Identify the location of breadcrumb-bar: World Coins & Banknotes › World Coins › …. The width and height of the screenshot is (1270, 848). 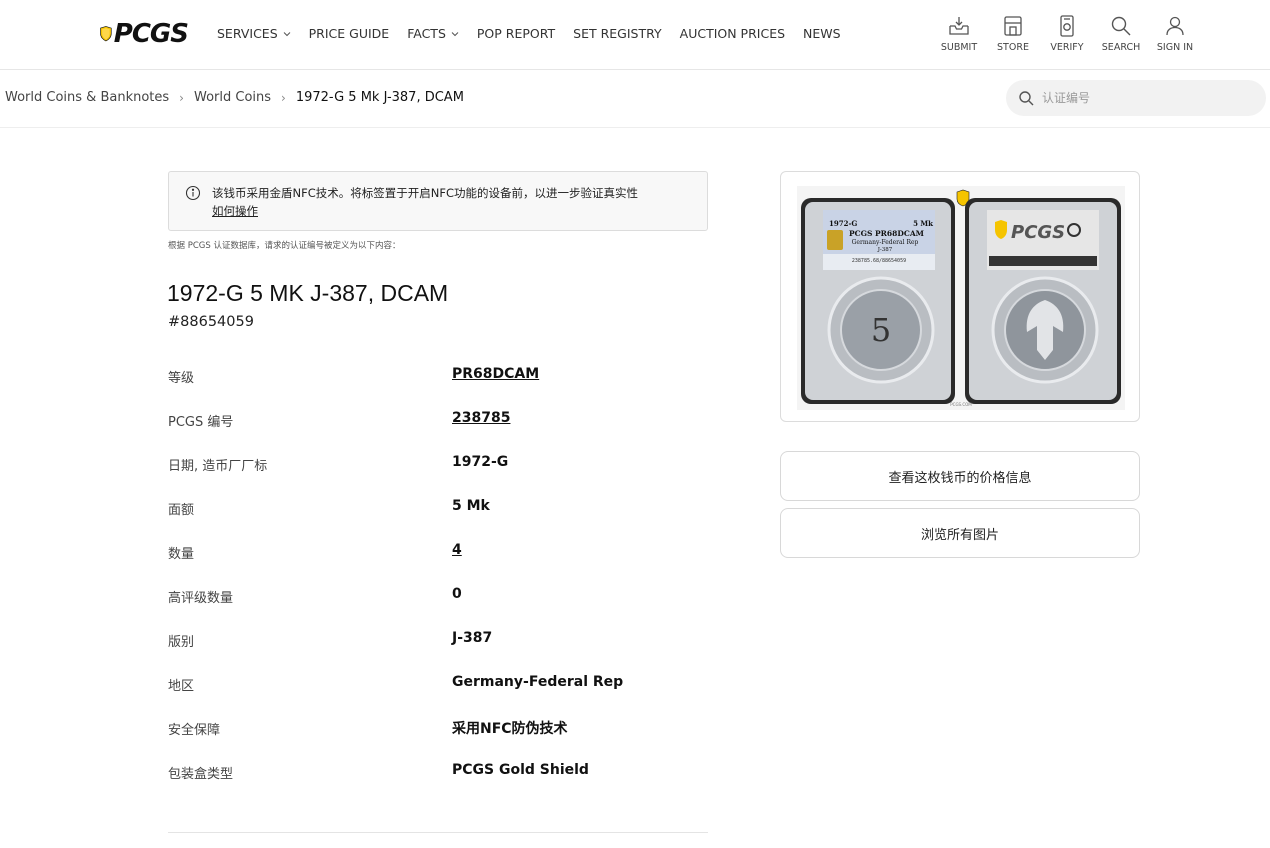
(635, 99).